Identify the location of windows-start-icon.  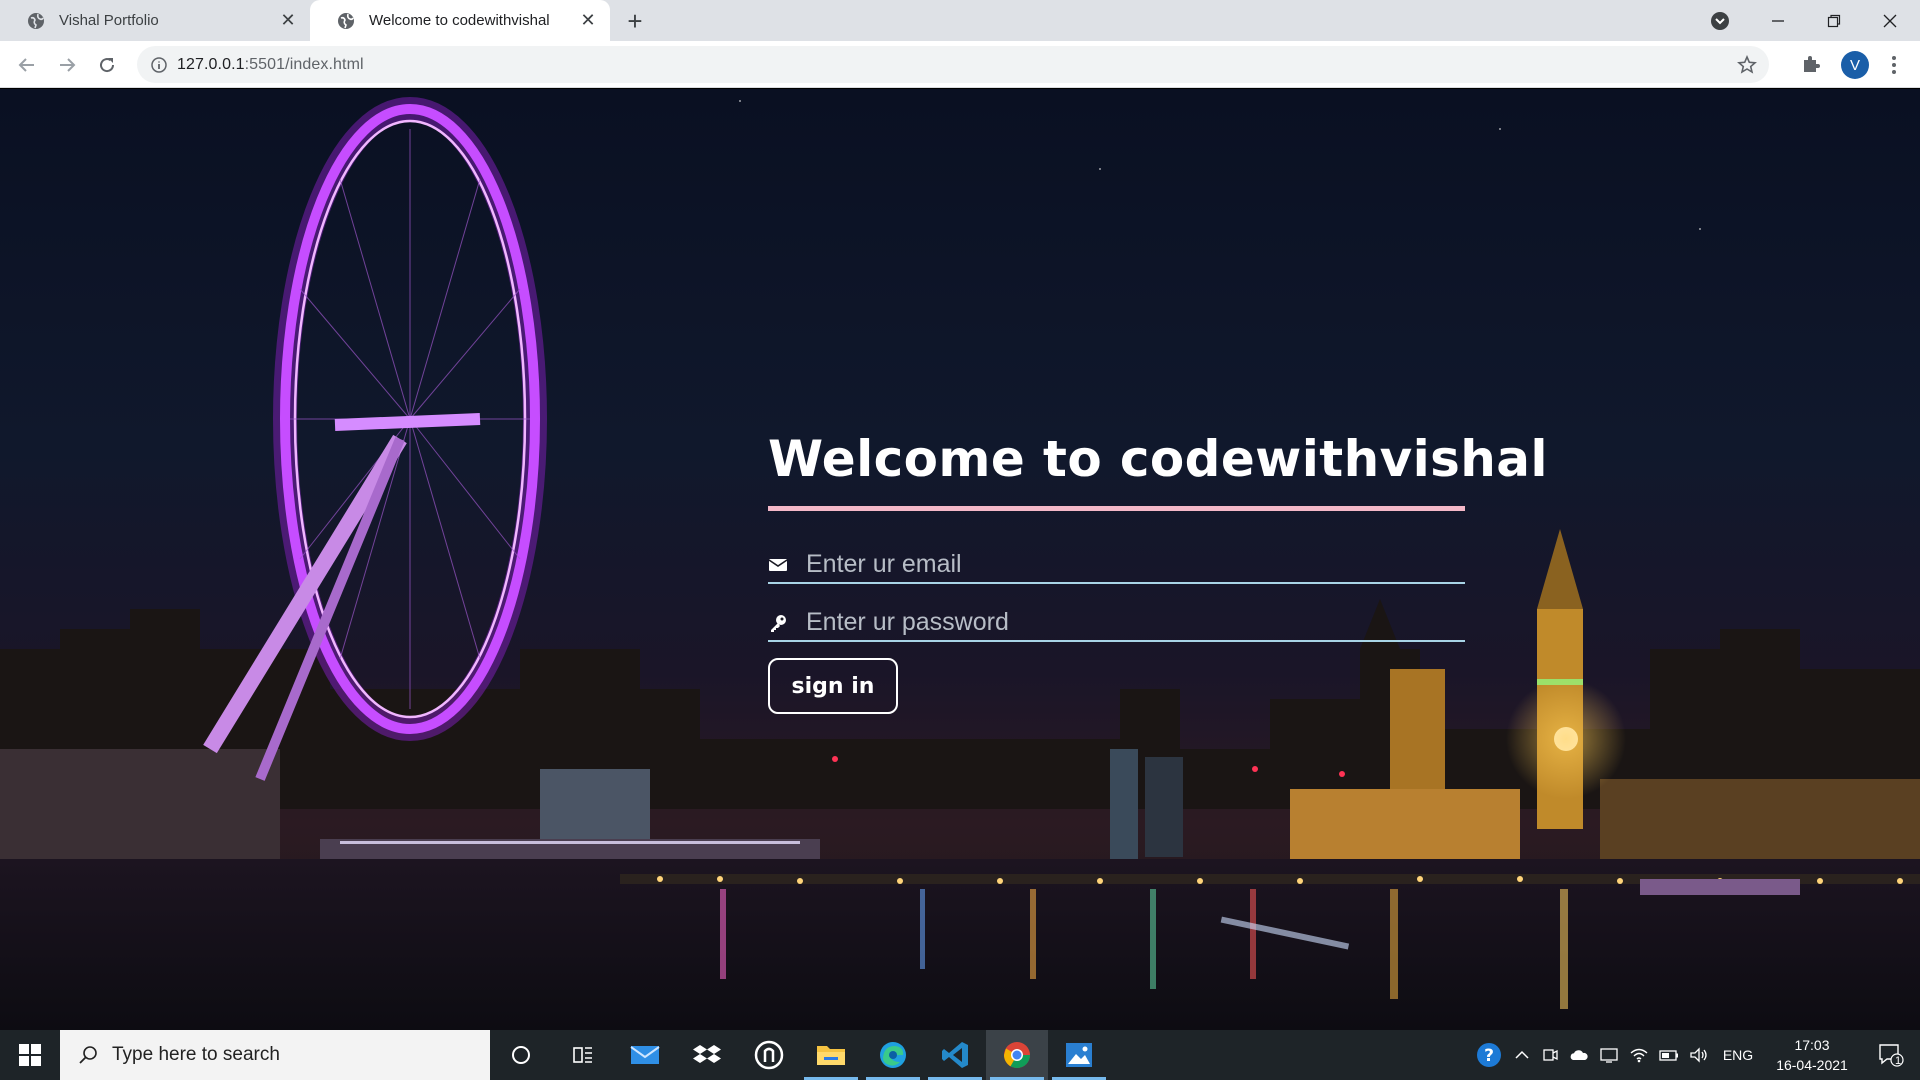
(30, 1055).